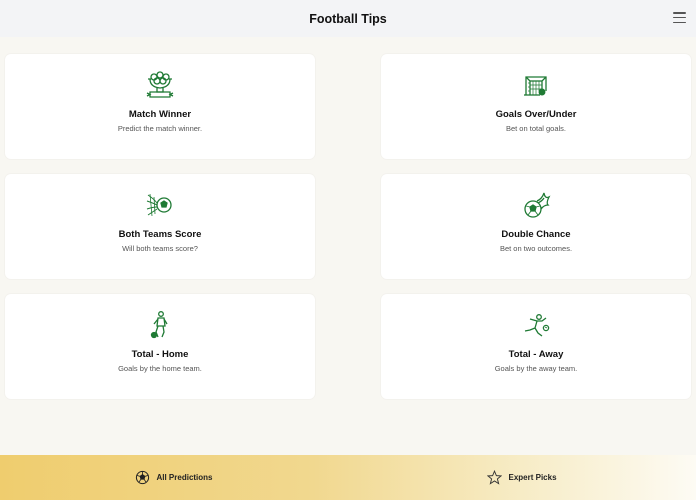 Image resolution: width=696 pixels, height=500 pixels. What do you see at coordinates (160, 325) in the screenshot?
I see `player-home-icon` at bounding box center [160, 325].